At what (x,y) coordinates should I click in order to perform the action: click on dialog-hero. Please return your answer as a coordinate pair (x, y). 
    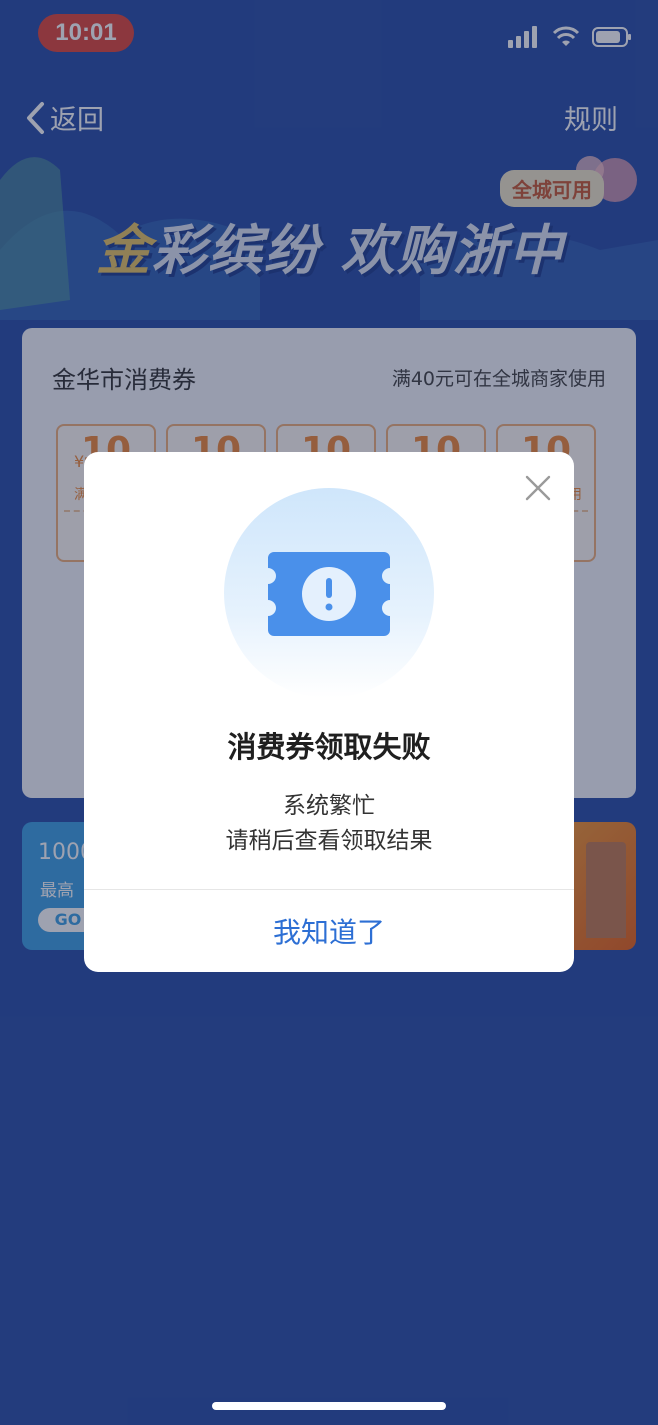
    Looking at the image, I should click on (329, 593).